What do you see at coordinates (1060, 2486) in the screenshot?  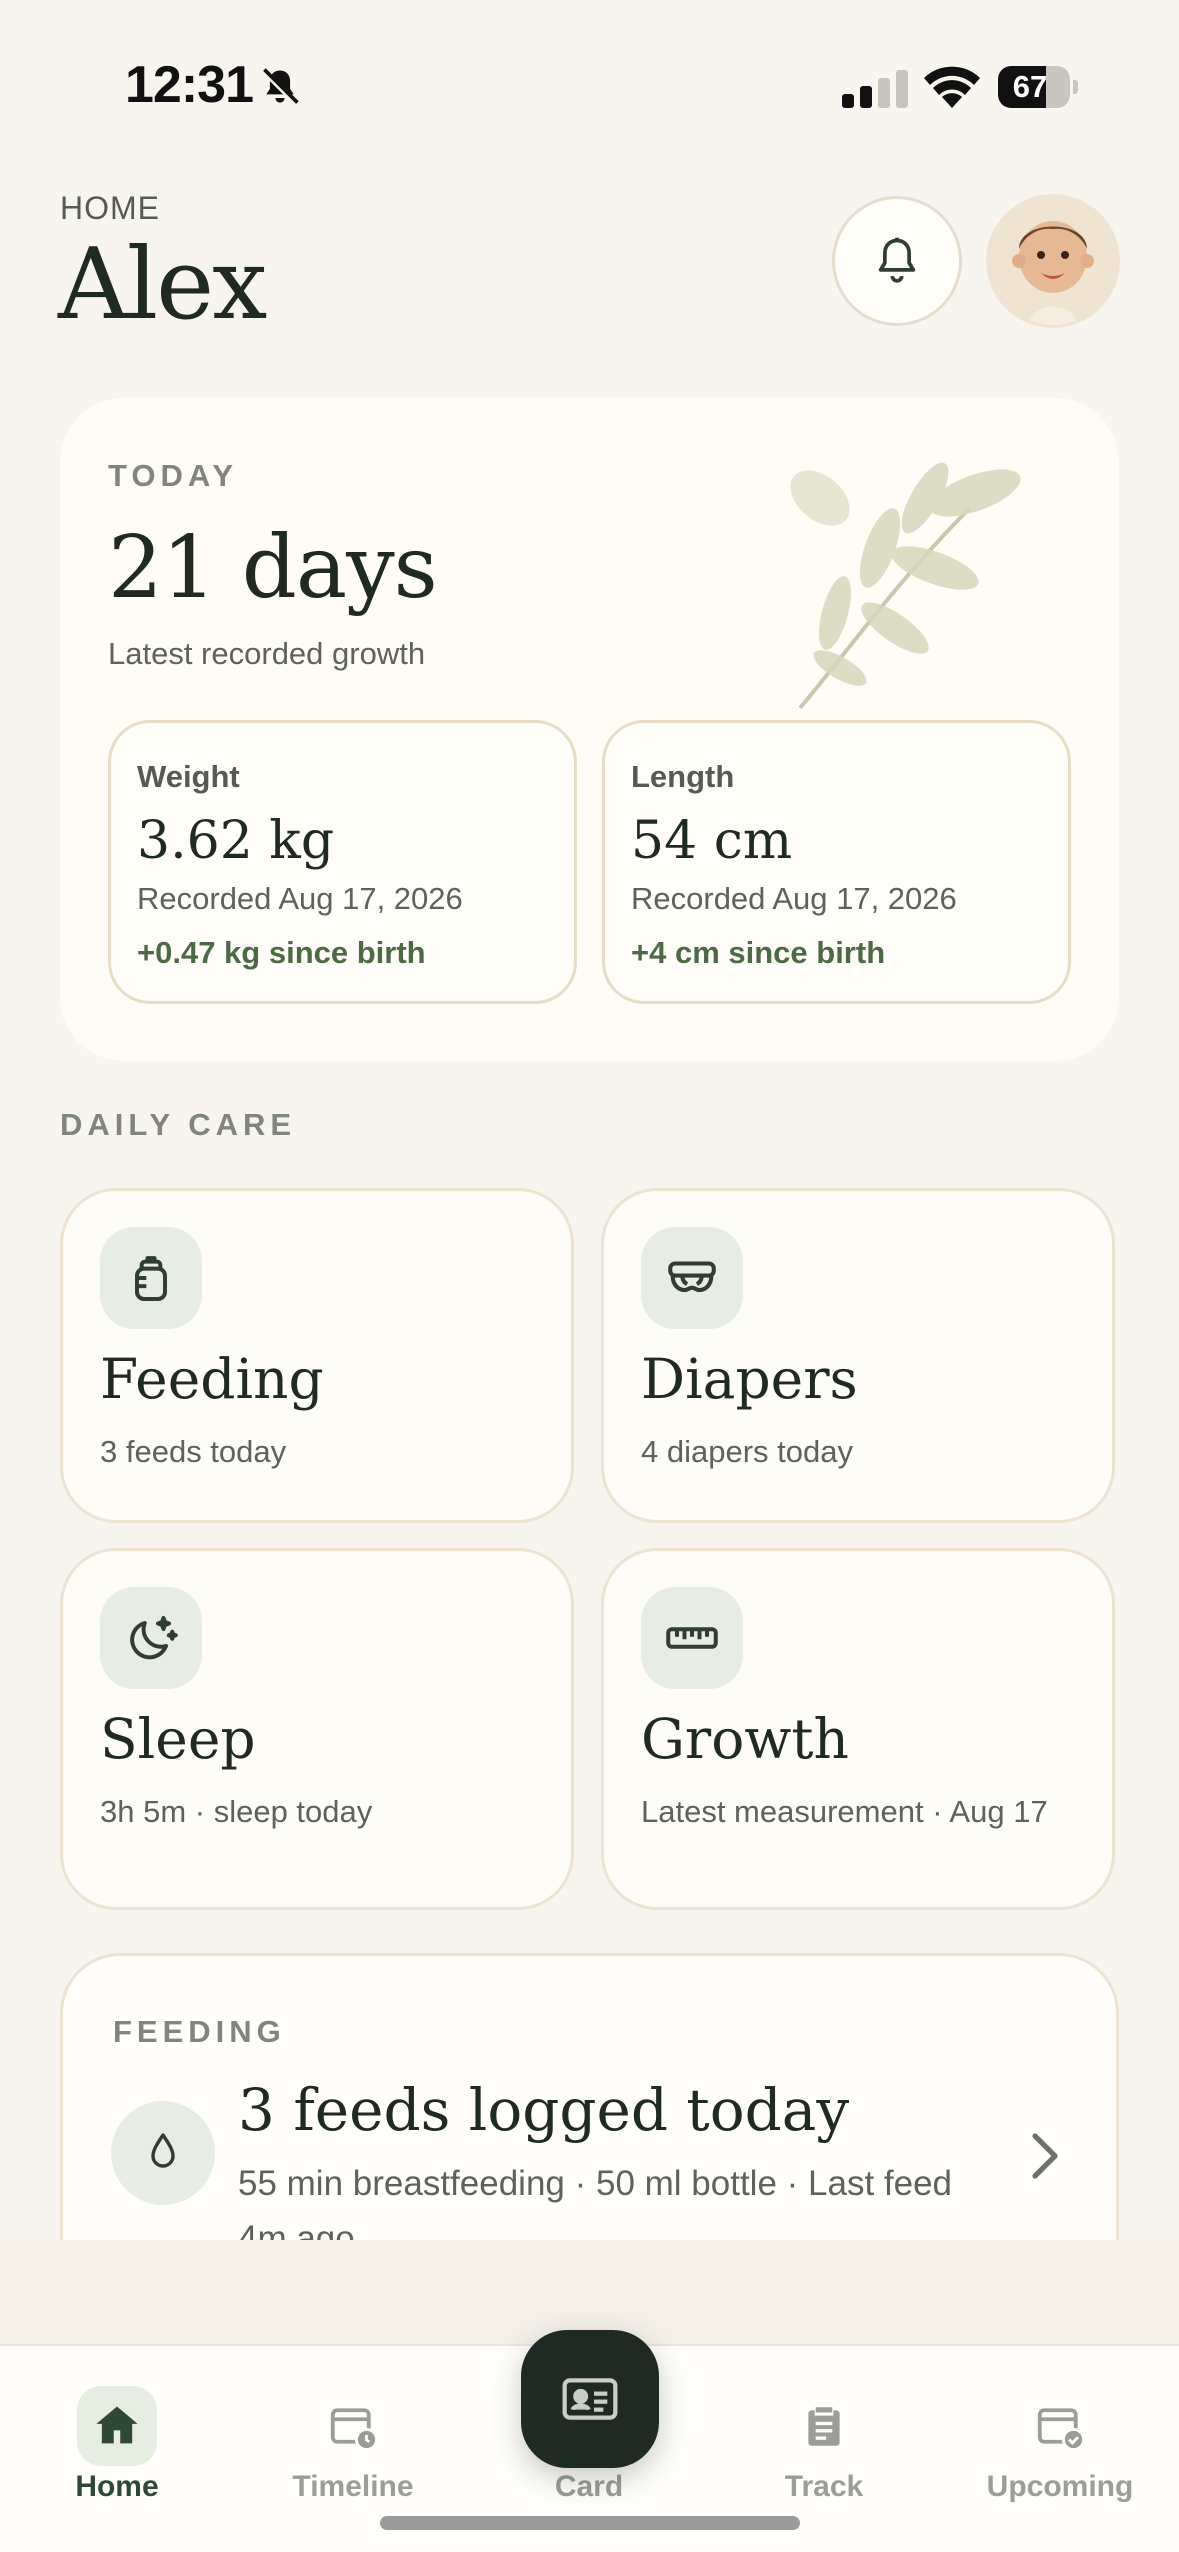 I see `tab-upcoming-label: Upcoming` at bounding box center [1060, 2486].